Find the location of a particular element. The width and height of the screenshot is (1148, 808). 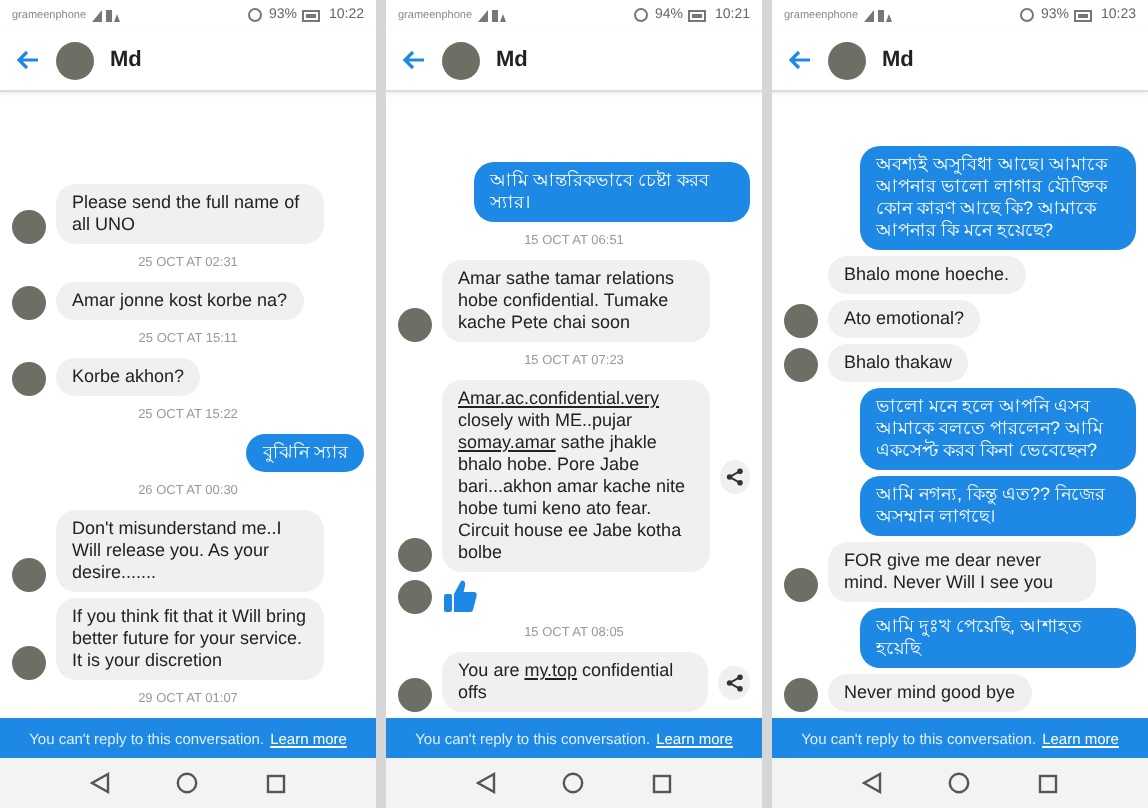

sent-message: আমি দুঃখ পেয়েছি, আশাহত হয়েছি is located at coordinates (998, 638).